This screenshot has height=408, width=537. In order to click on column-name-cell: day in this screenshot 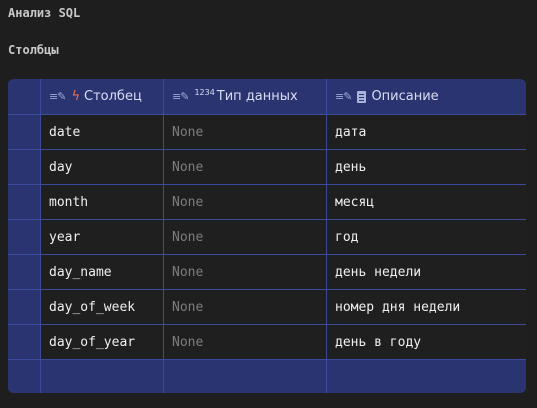, I will do `click(102, 167)`.